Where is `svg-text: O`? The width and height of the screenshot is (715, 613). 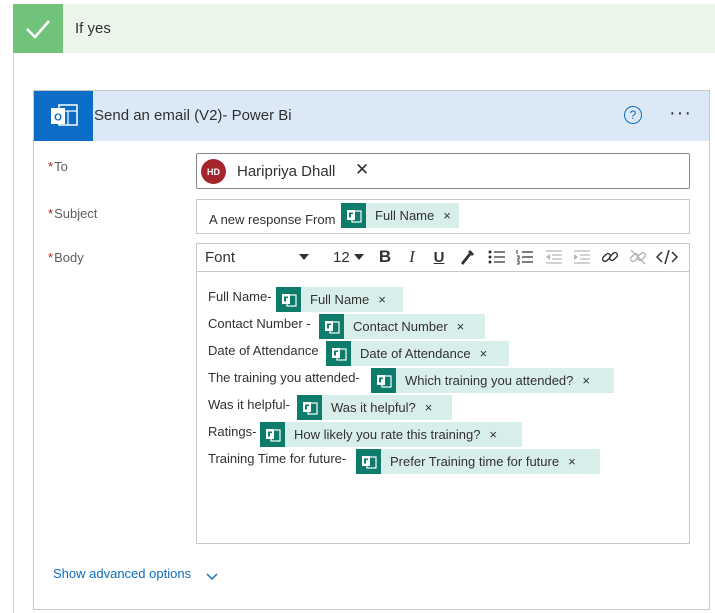 svg-text: O is located at coordinates (58, 118).